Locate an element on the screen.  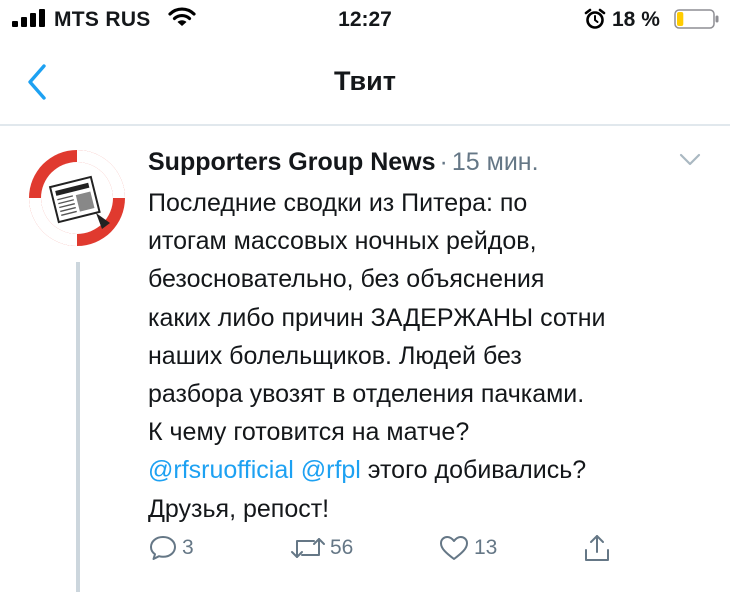
heart-icon is located at coordinates (454, 548).